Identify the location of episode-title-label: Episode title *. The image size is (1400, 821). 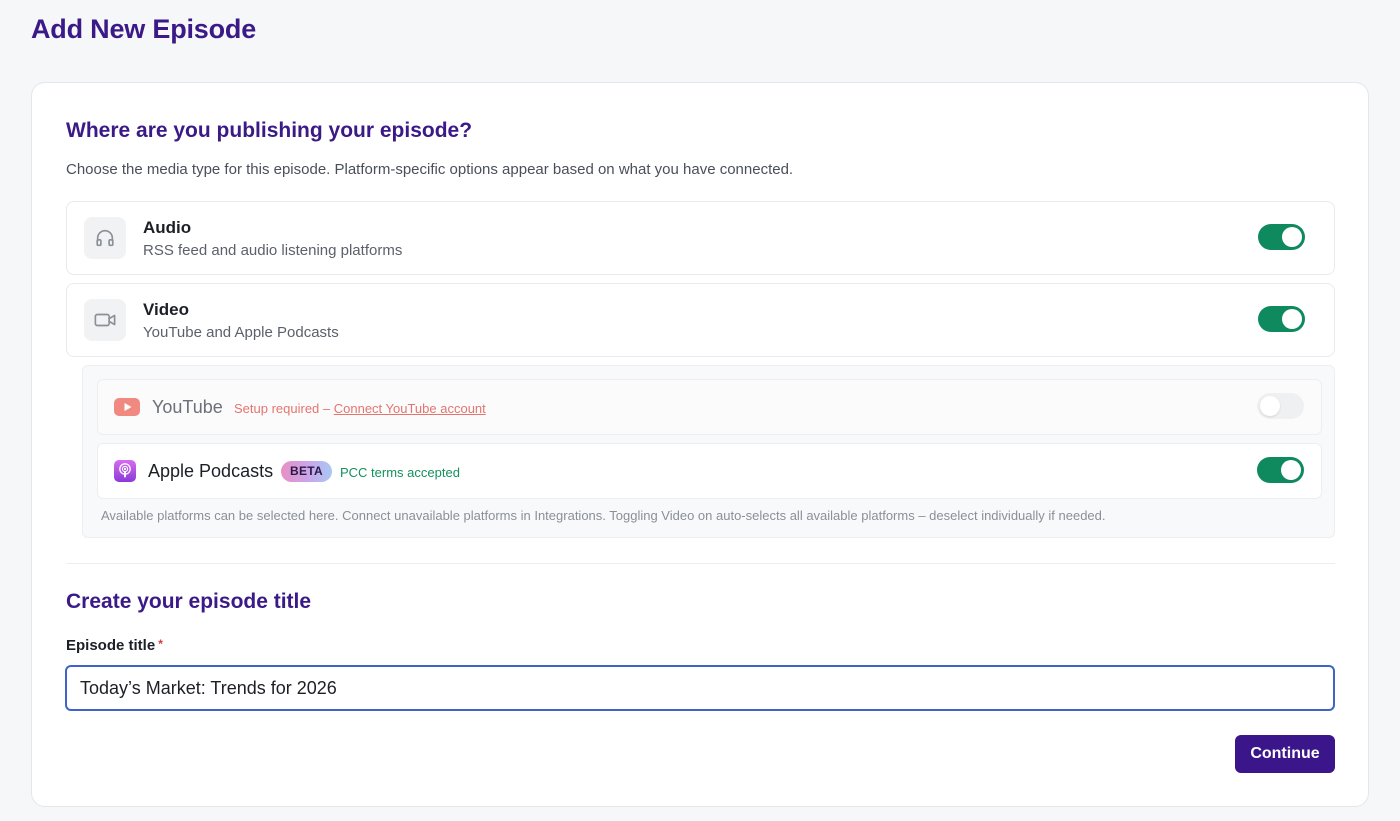
(114, 645).